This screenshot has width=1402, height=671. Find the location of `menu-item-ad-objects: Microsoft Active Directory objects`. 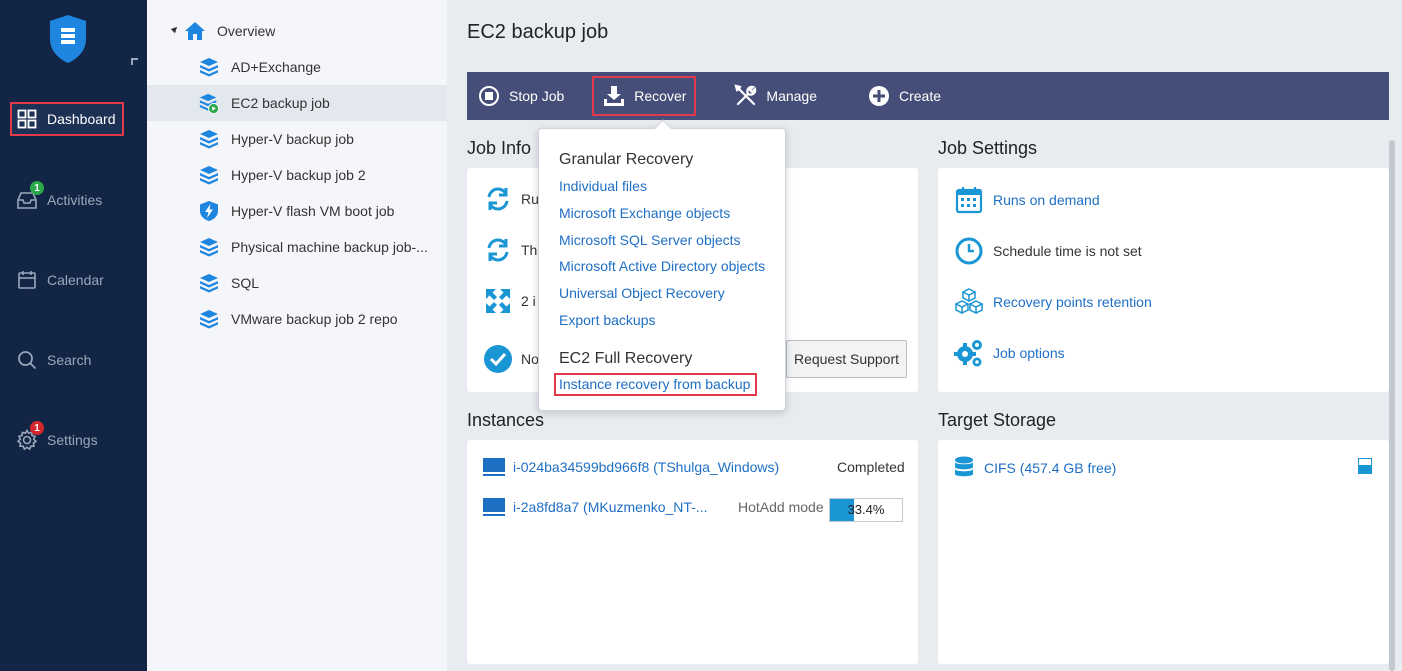

menu-item-ad-objects: Microsoft Active Directory objects is located at coordinates (662, 266).